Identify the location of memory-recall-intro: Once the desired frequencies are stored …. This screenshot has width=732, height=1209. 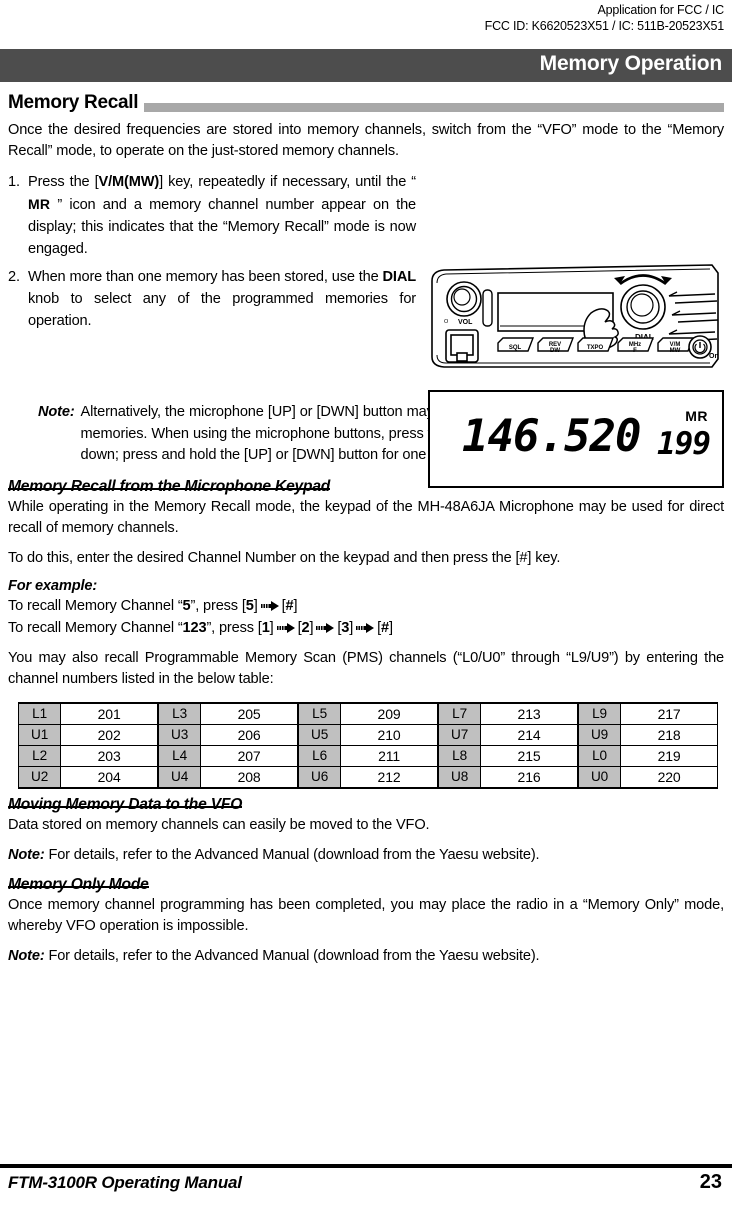
(366, 140).